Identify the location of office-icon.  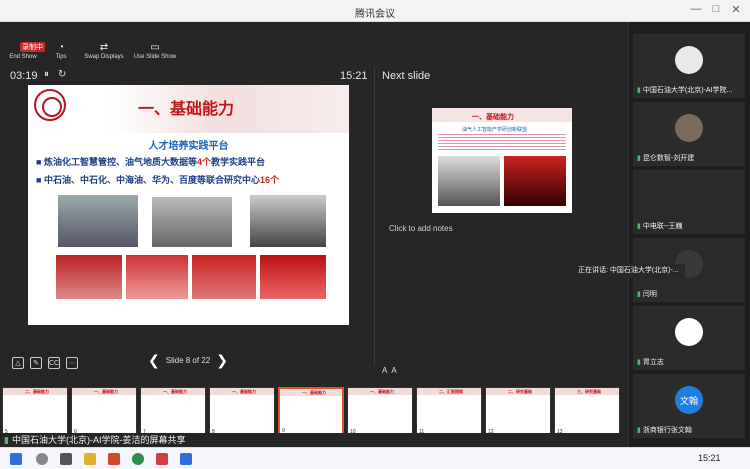
(114, 459).